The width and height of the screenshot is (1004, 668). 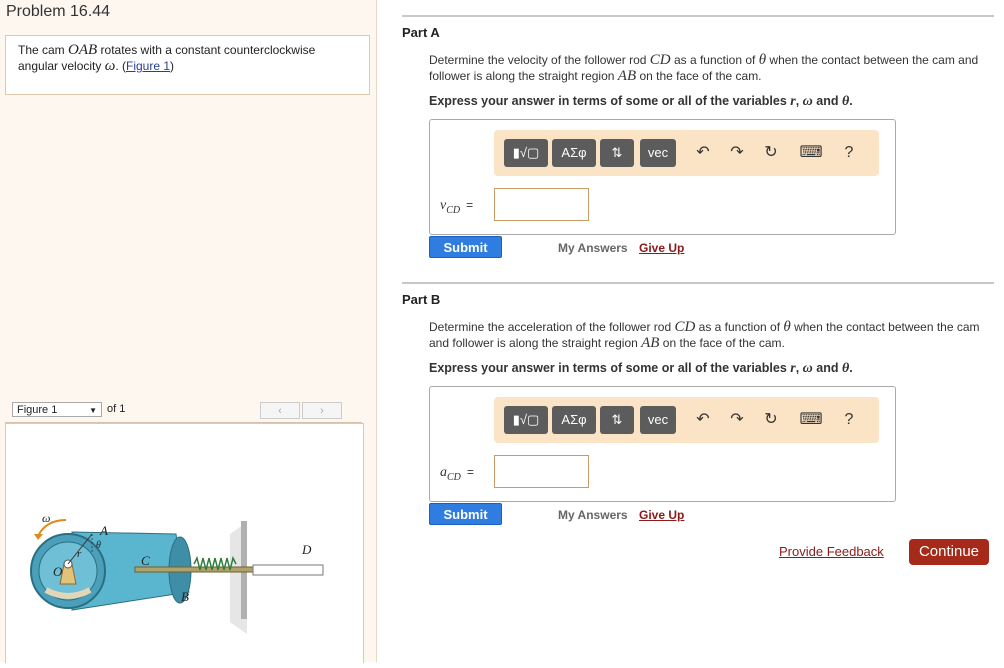 What do you see at coordinates (103, 530) in the screenshot?
I see `label-a: A` at bounding box center [103, 530].